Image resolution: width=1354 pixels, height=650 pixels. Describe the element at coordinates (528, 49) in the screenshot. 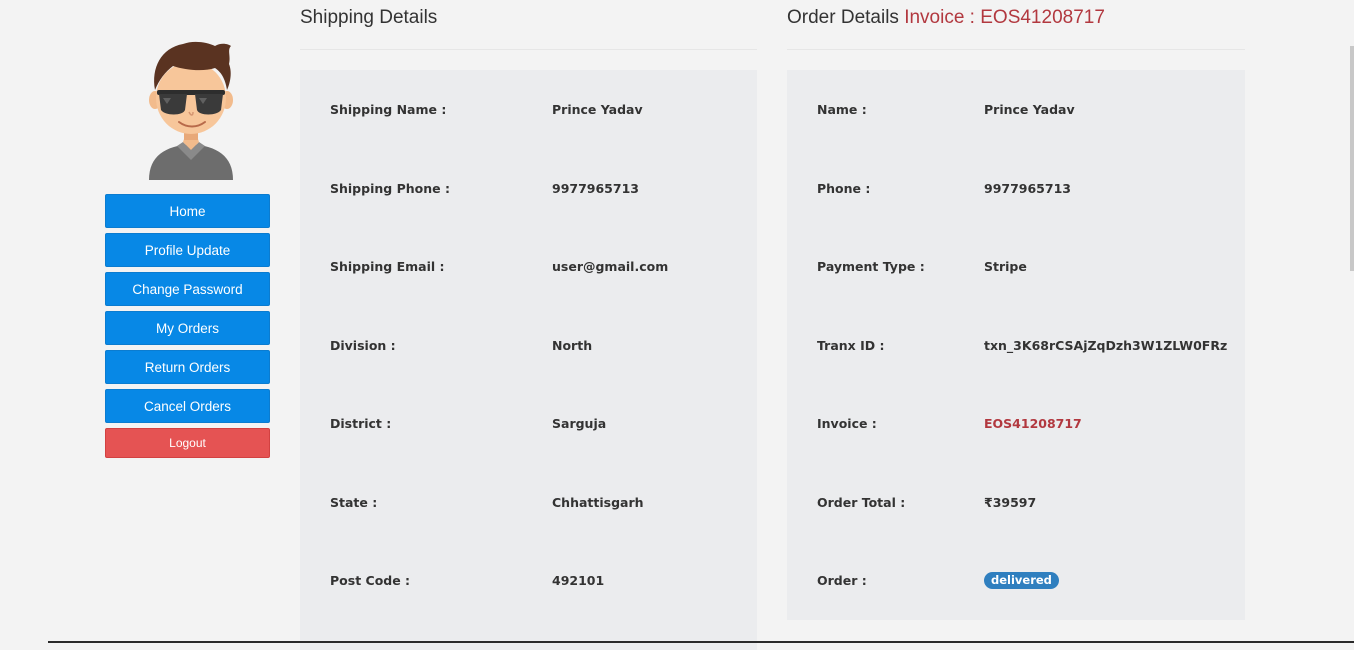

I see `shipping-title-divider` at that location.